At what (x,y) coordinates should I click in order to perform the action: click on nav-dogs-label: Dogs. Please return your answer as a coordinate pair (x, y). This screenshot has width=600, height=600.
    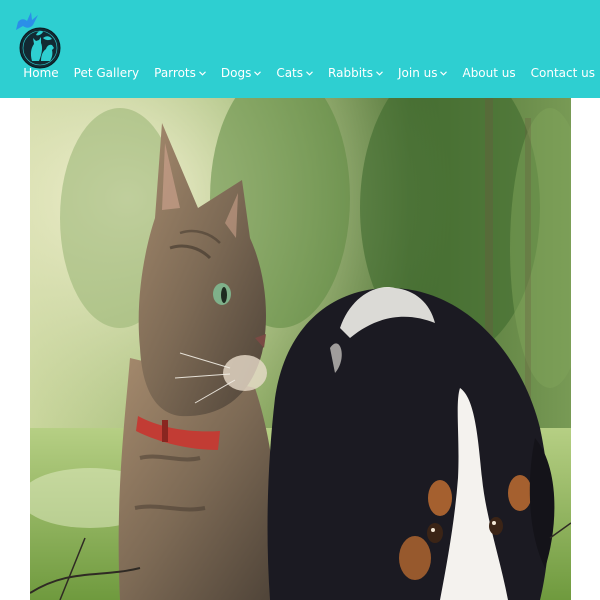
    Looking at the image, I should click on (236, 73).